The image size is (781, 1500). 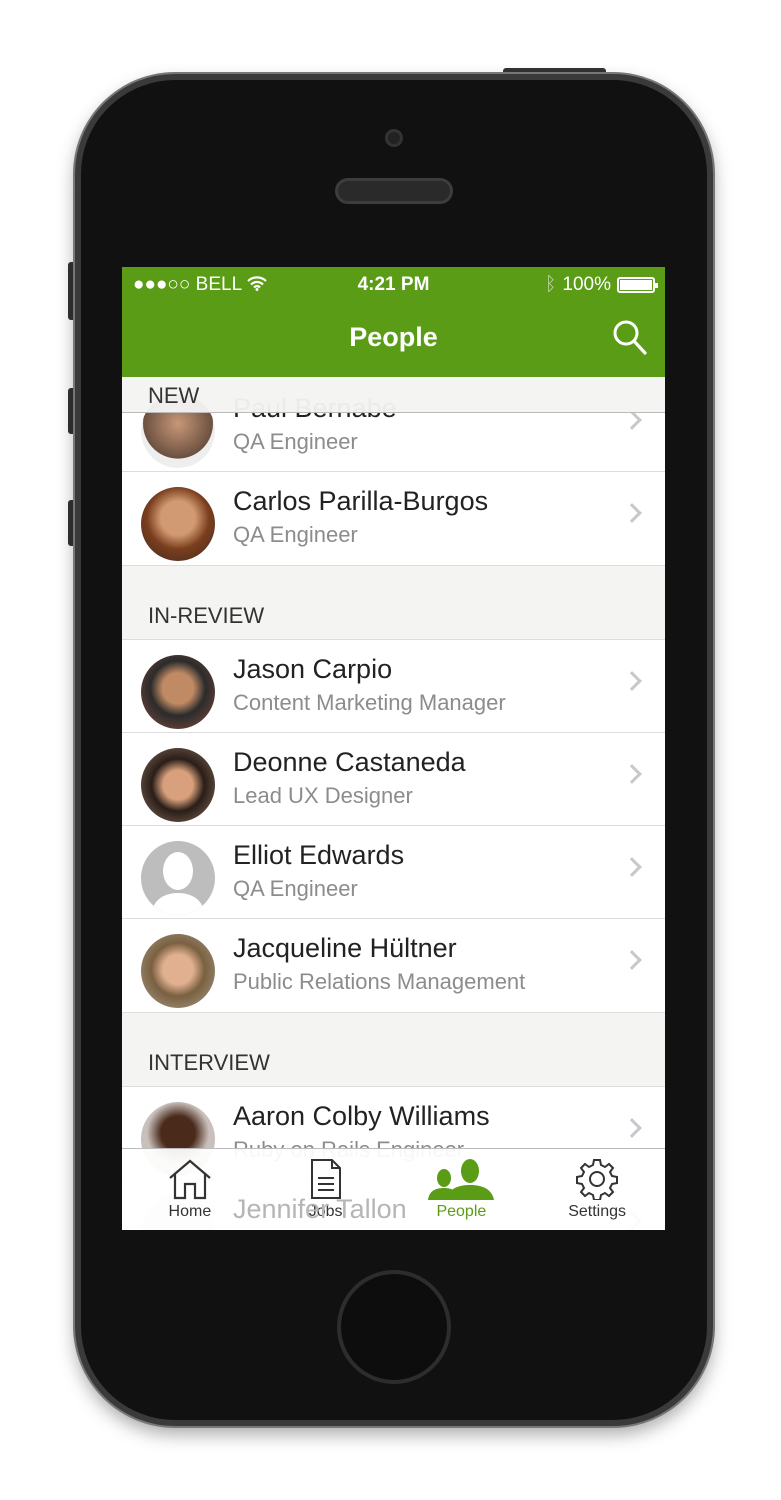 What do you see at coordinates (586, 284) in the screenshot?
I see `battery-percent: 100%` at bounding box center [586, 284].